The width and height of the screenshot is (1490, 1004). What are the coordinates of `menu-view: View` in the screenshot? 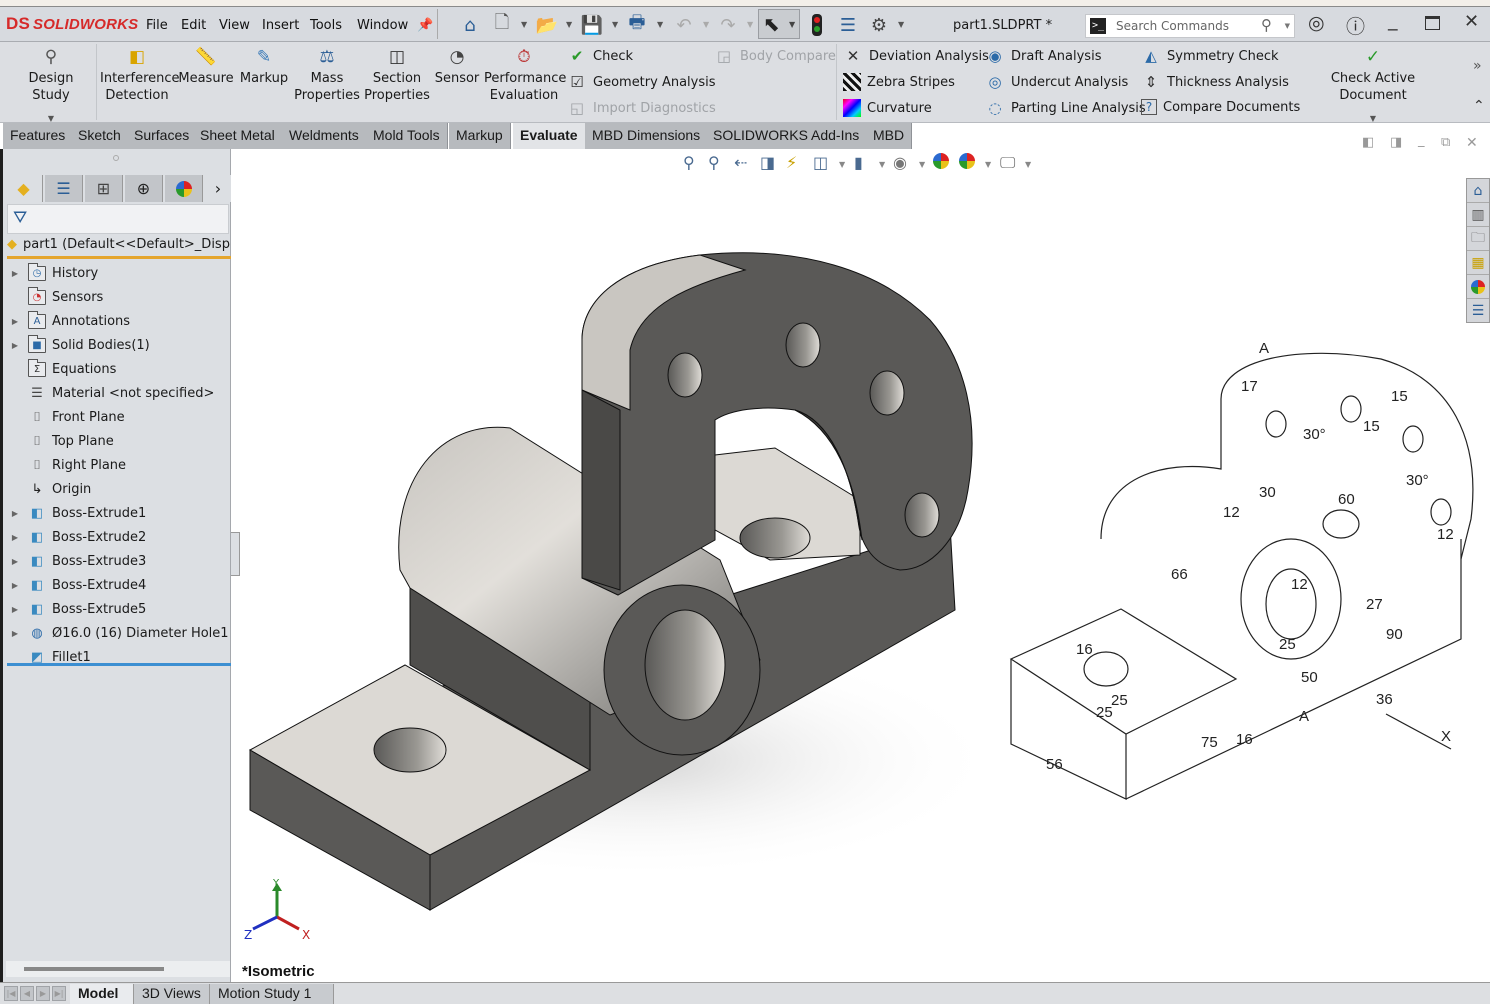 It's located at (234, 25).